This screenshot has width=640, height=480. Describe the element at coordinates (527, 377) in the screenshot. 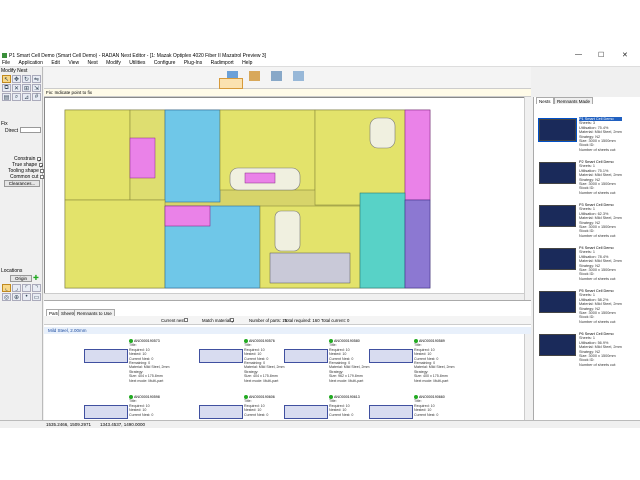

I see `parts-scrollbar` at that location.